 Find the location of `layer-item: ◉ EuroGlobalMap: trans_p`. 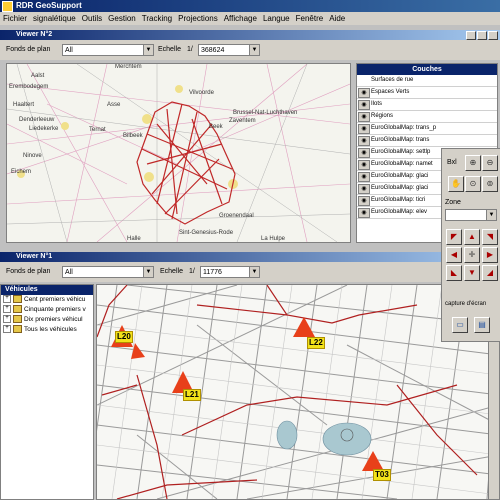

layer-item: ◉ EuroGlobalMap: trans_p is located at coordinates (427, 129).